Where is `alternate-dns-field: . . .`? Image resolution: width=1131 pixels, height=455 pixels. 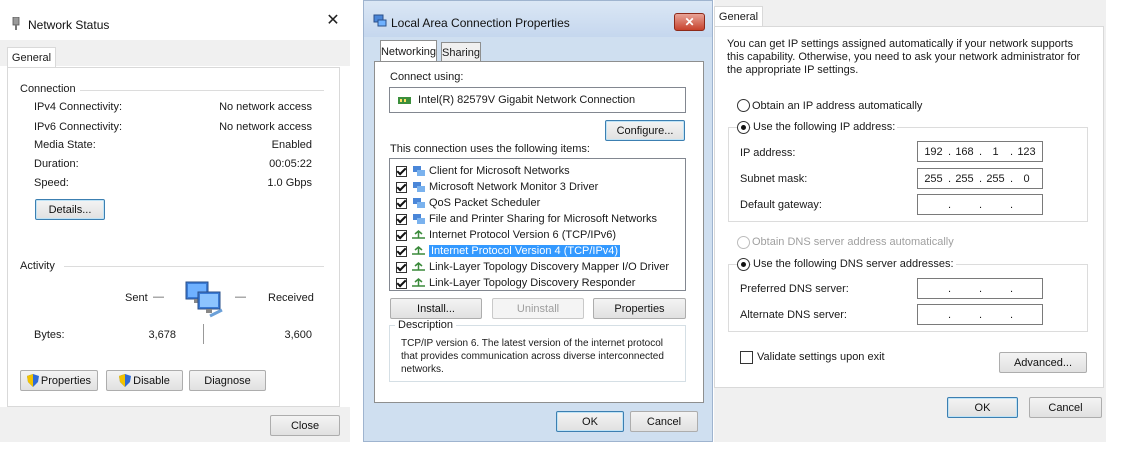
alternate-dns-field: . . . is located at coordinates (980, 314).